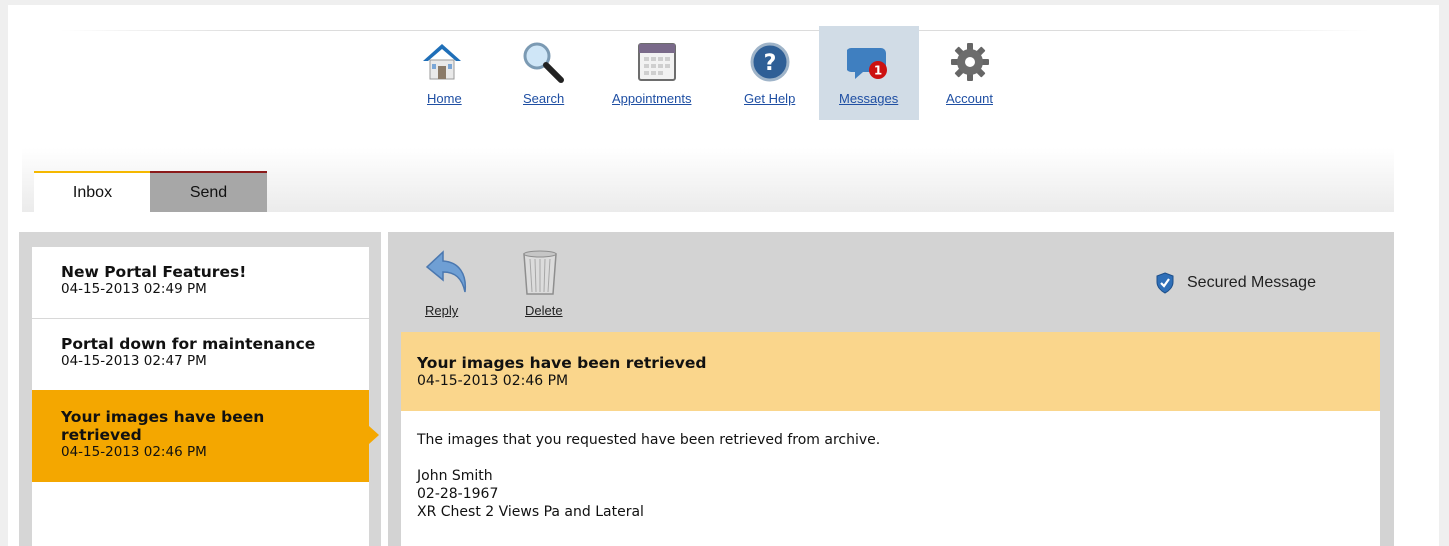  What do you see at coordinates (868, 98) in the screenshot?
I see `nav-label-messages: Messages` at bounding box center [868, 98].